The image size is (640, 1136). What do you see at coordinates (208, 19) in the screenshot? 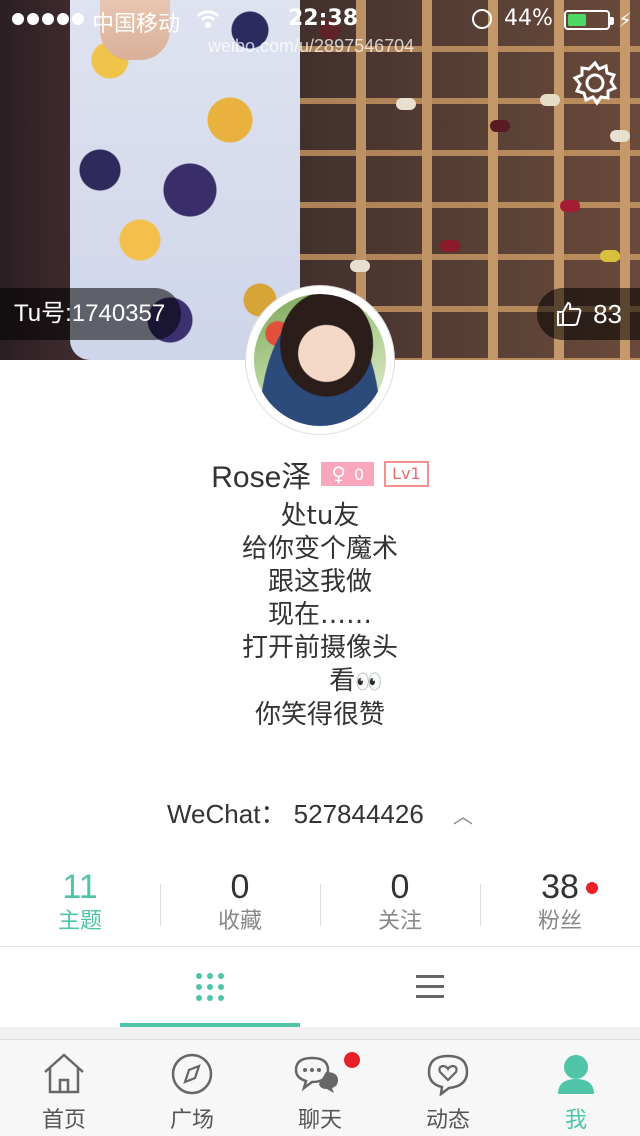
I see `wifi-icon` at bounding box center [208, 19].